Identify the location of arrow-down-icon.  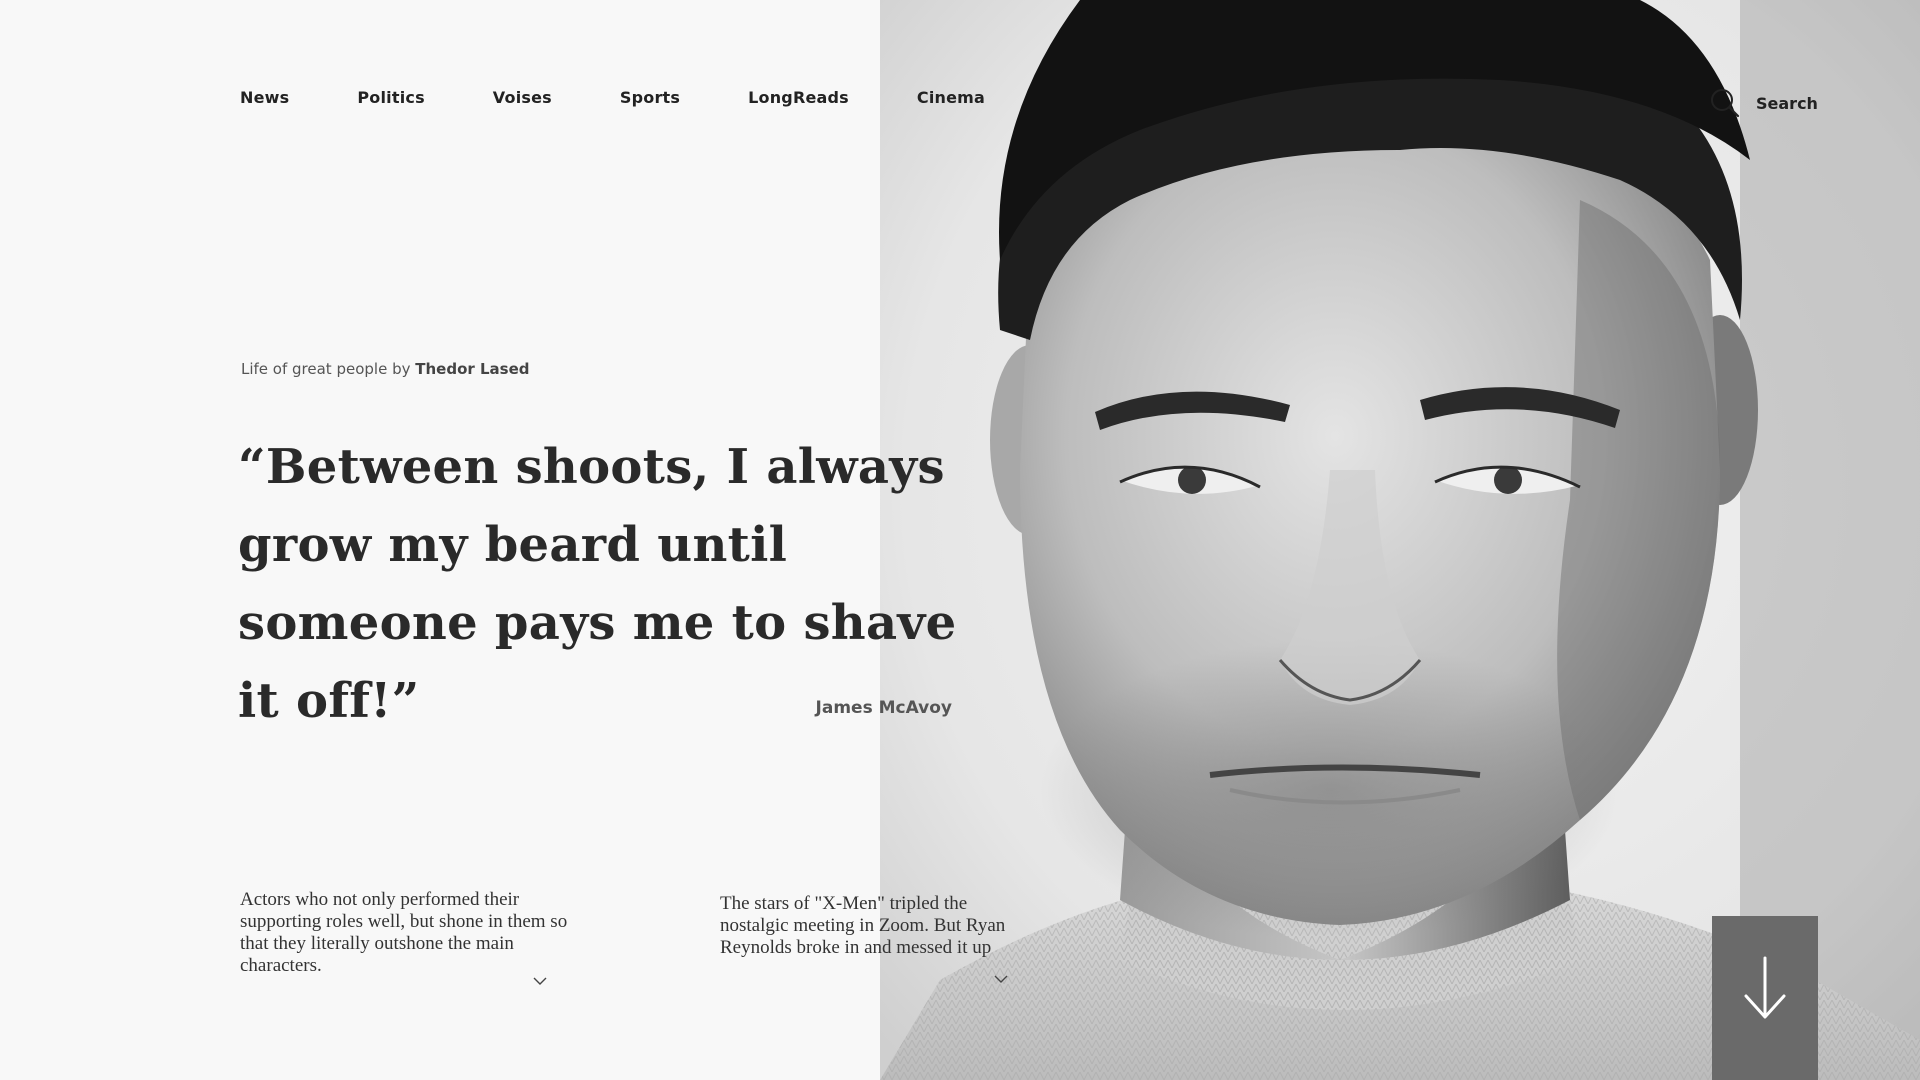
(1765, 987).